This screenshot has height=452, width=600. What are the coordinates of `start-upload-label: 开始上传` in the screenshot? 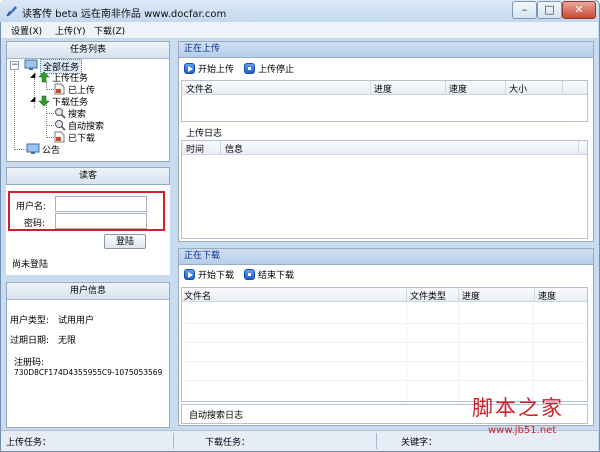 It's located at (216, 70).